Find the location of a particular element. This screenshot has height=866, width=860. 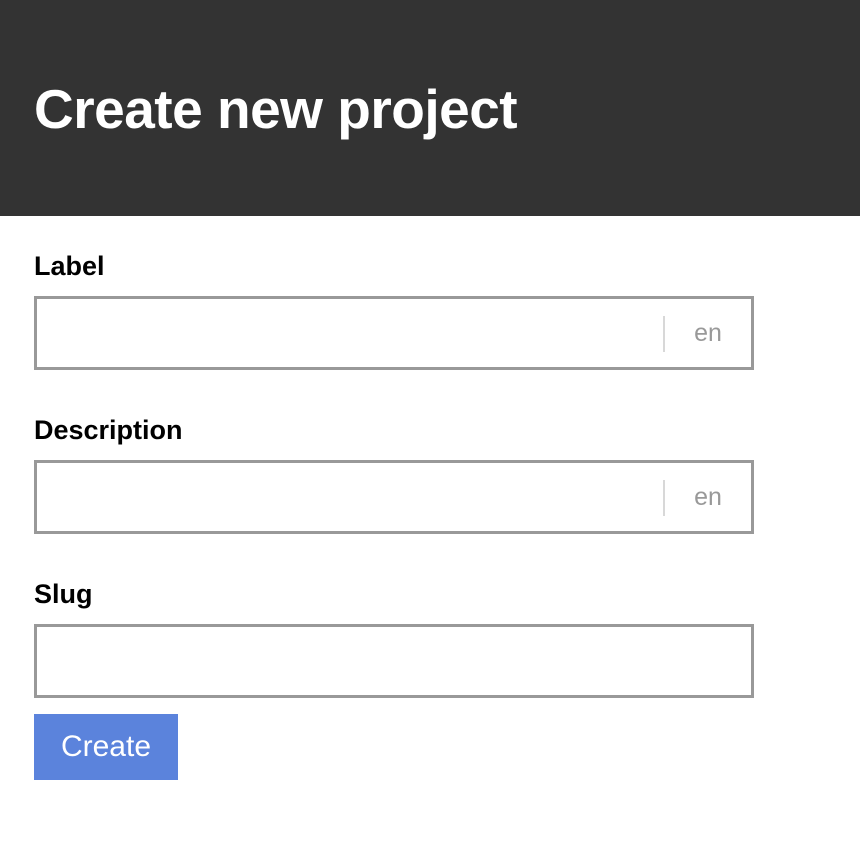

description-language-tag: en is located at coordinates (708, 497).